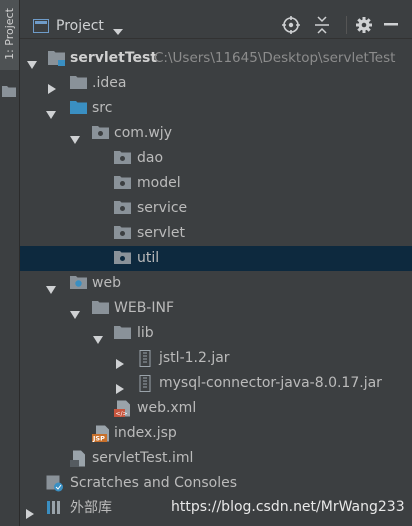  I want to click on collapsed-arrow-icon, so click(30, 513).